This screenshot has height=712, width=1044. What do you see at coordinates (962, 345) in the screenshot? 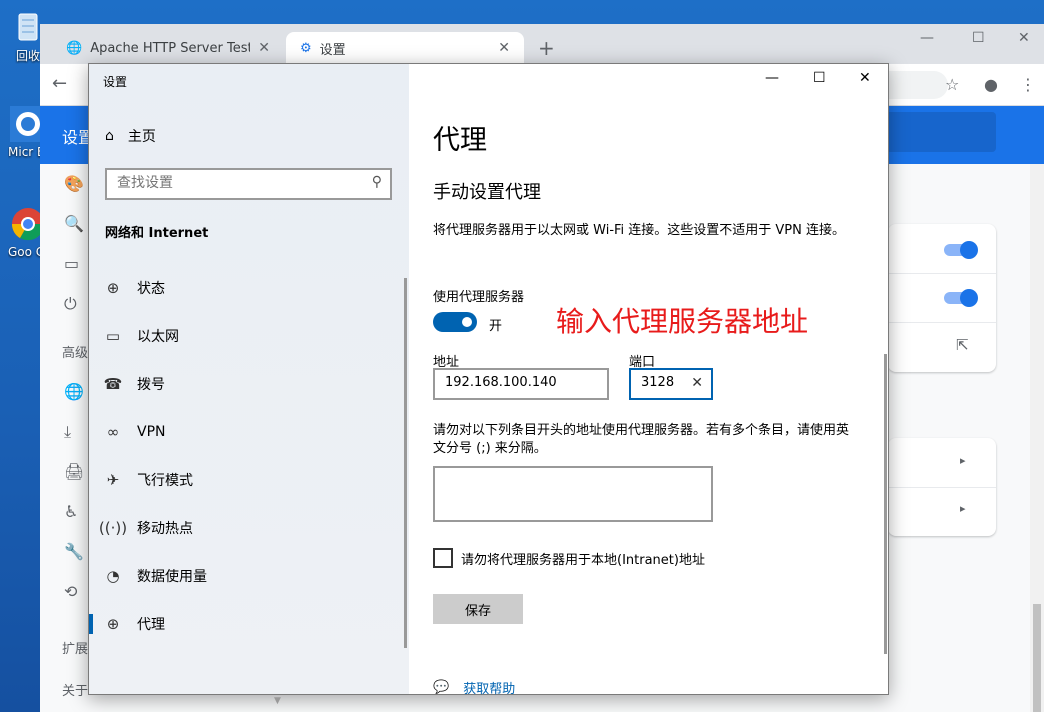
I see `open-external-icon: ⇱` at bounding box center [962, 345].